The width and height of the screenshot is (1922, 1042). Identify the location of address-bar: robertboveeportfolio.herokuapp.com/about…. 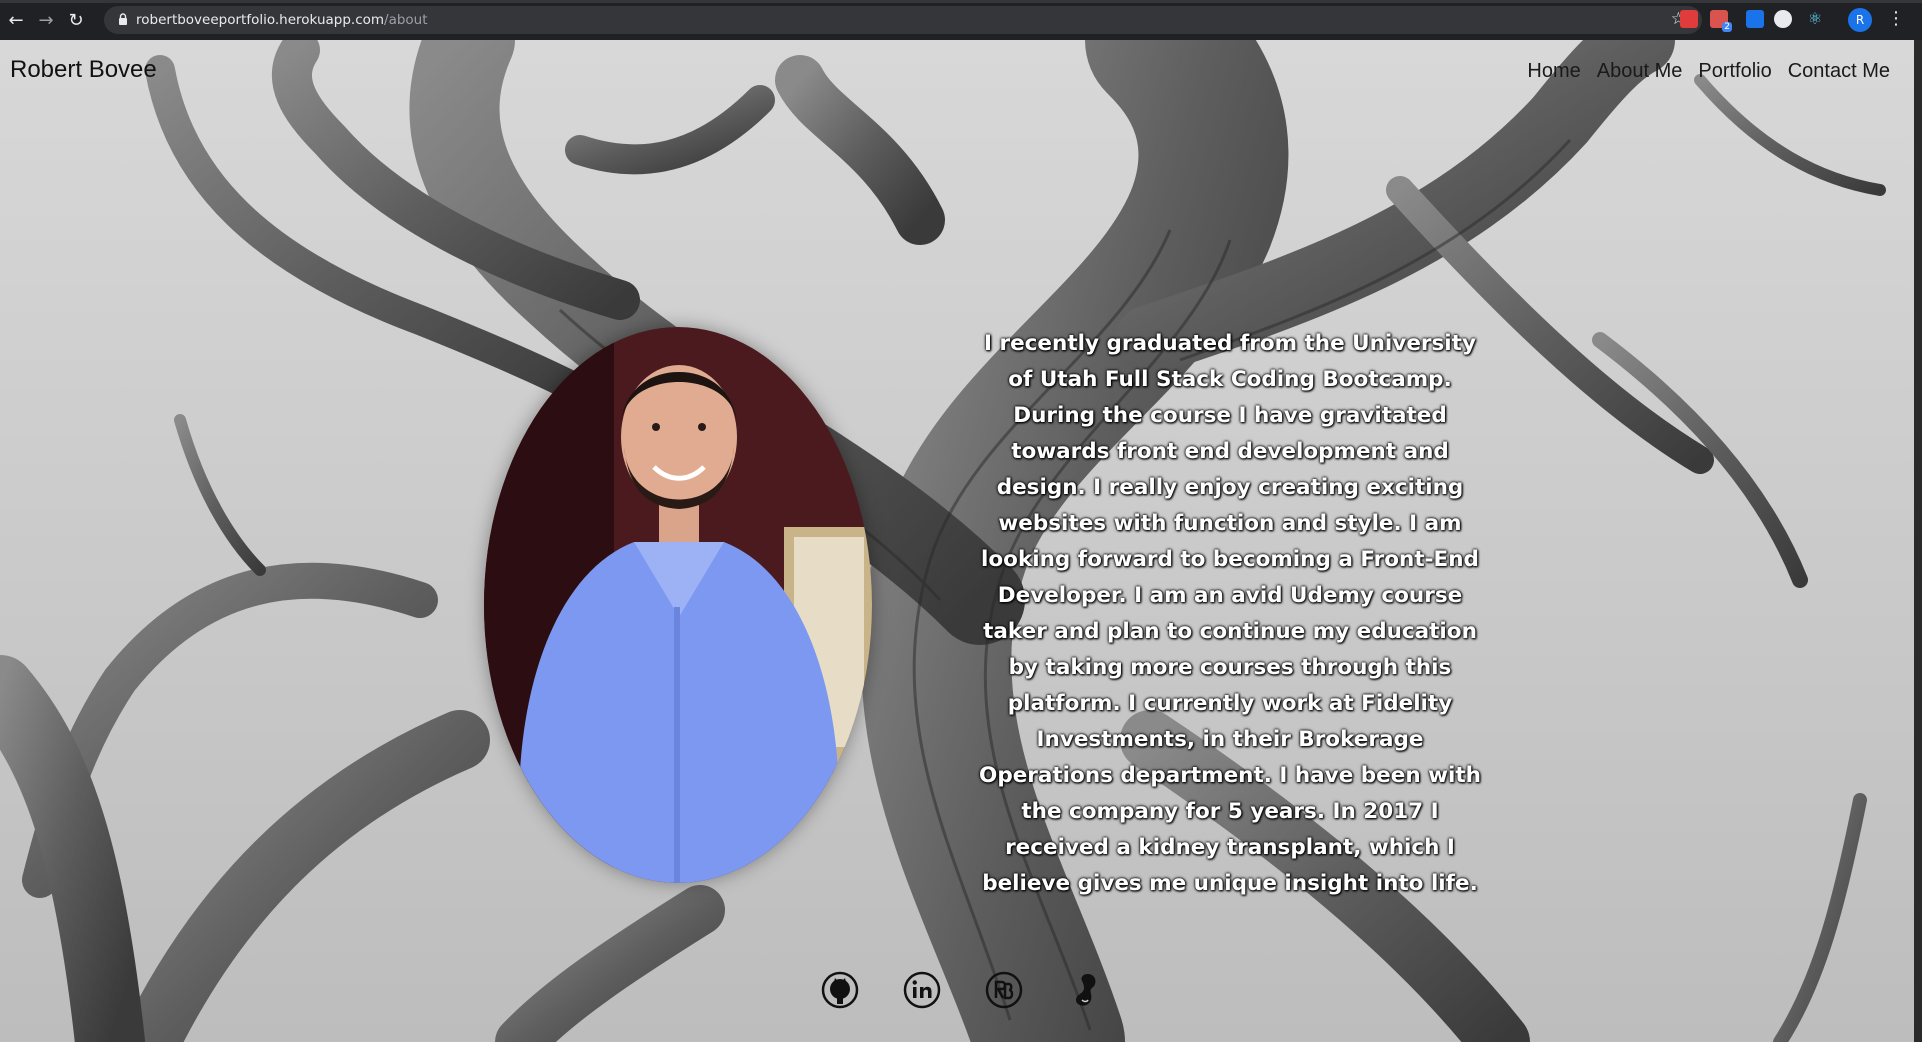
(903, 20).